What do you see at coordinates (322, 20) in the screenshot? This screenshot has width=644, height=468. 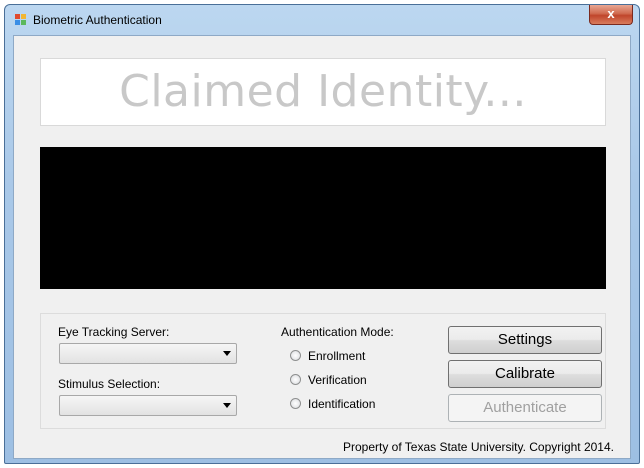 I see `title-bar: Biometric Authentication x` at bounding box center [322, 20].